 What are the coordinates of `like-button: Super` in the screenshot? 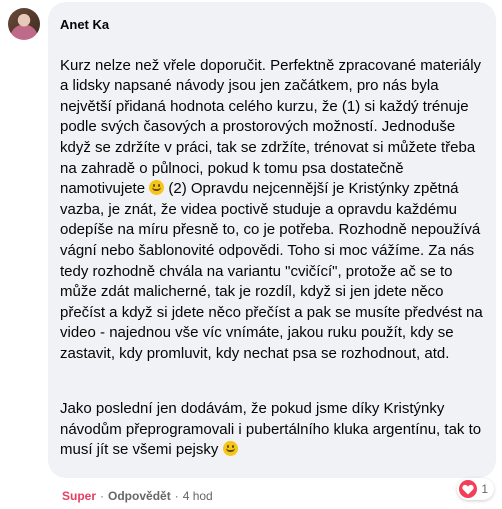 It's located at (79, 496).